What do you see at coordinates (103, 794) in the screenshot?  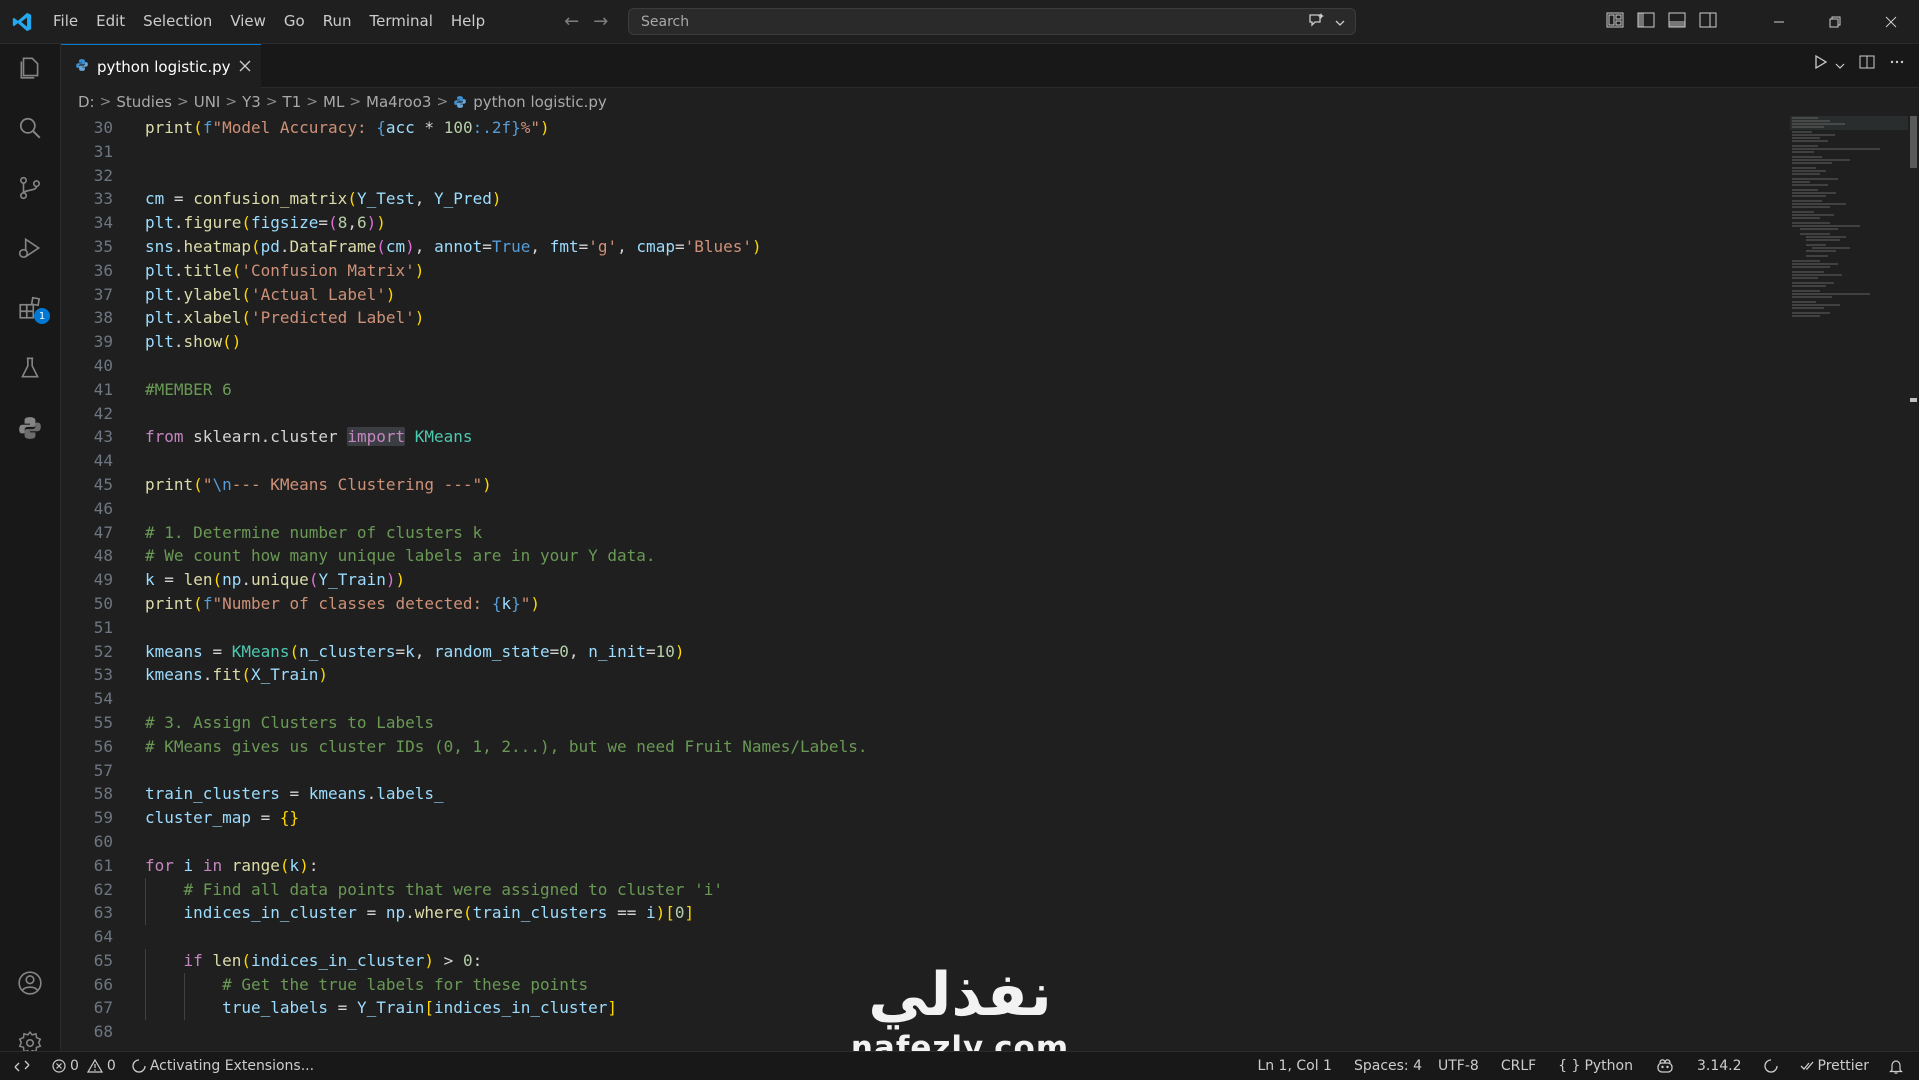 I see `line-number: 58` at bounding box center [103, 794].